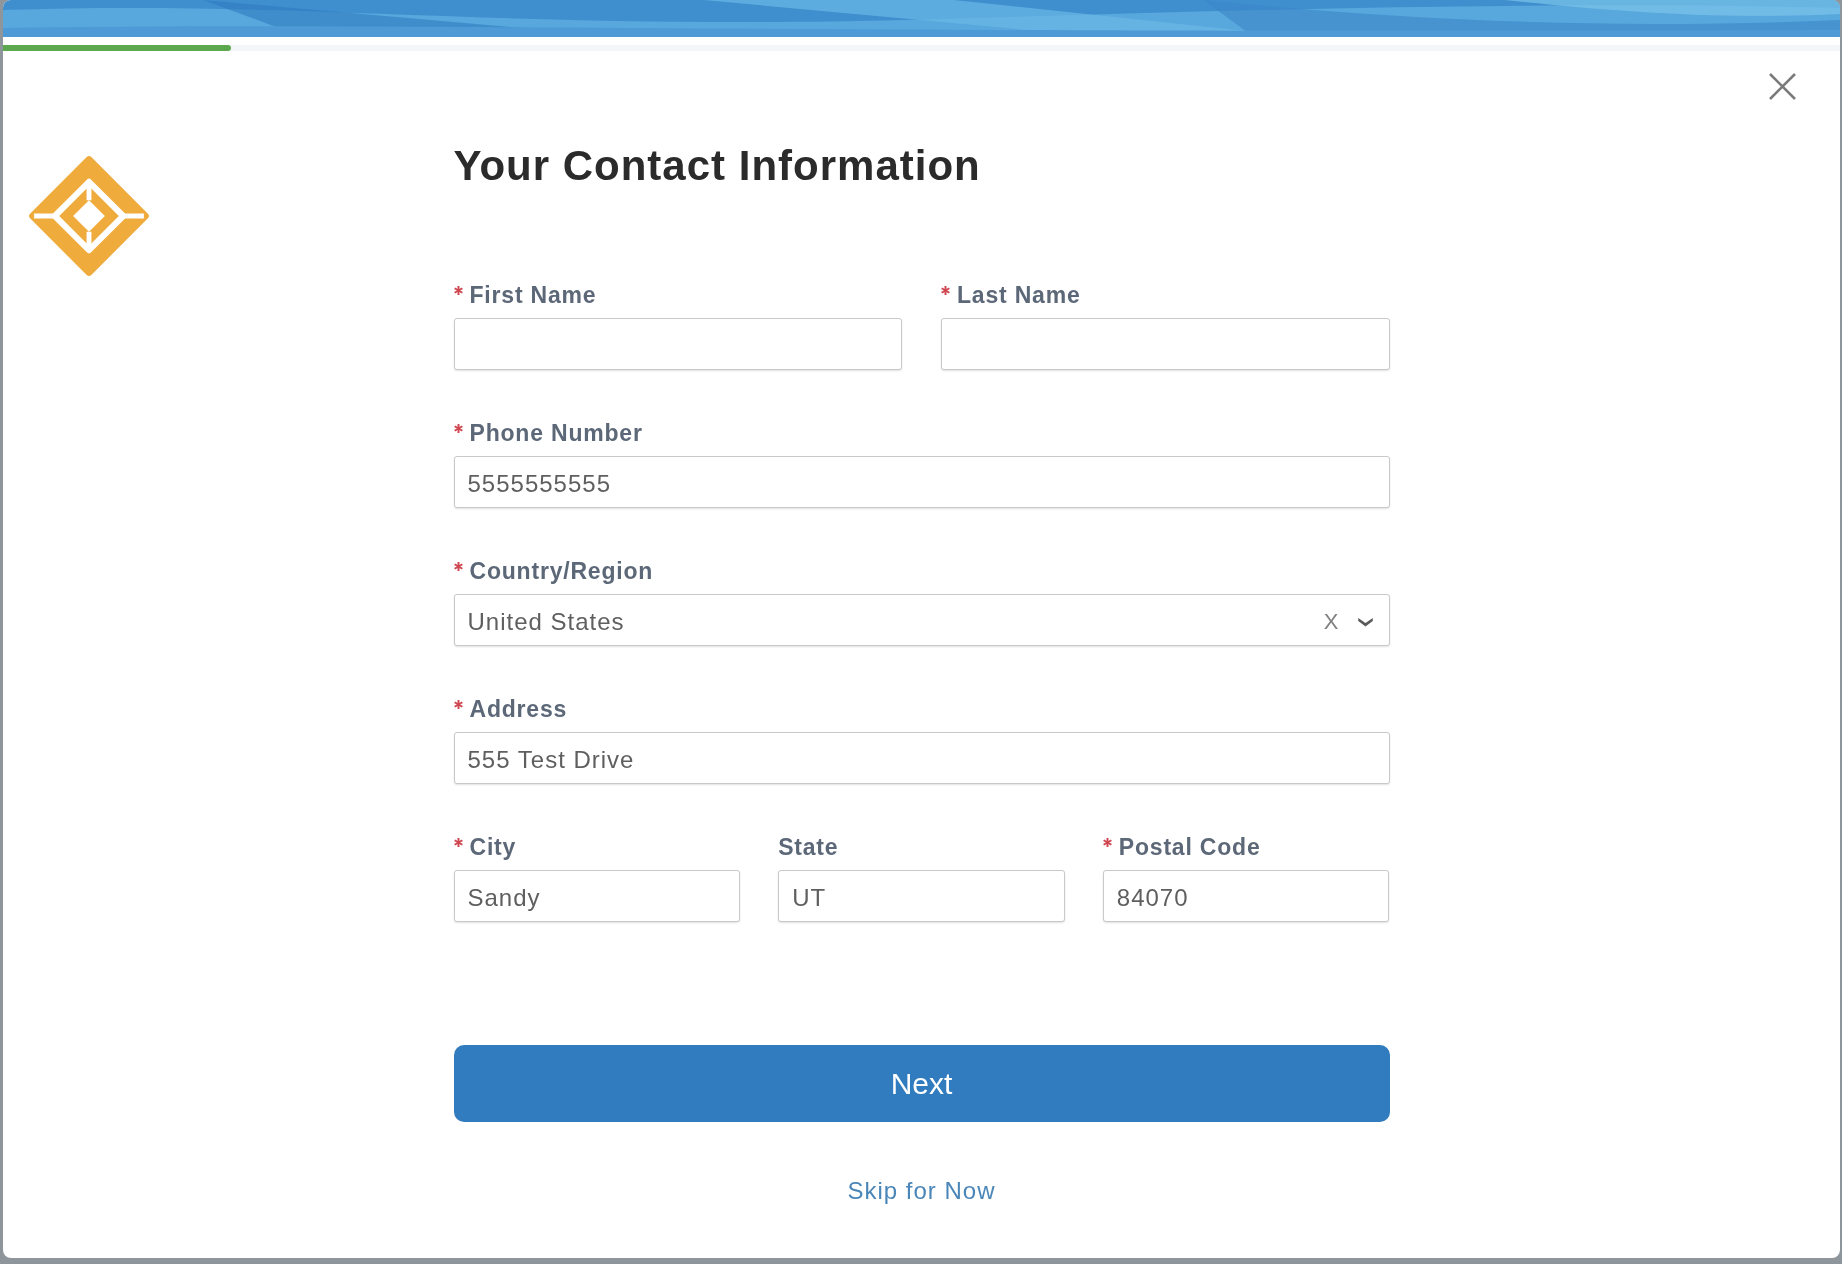 This screenshot has height=1264, width=1842. Describe the element at coordinates (921, 758) in the screenshot. I see `input-field: 555 Test Drive` at that location.